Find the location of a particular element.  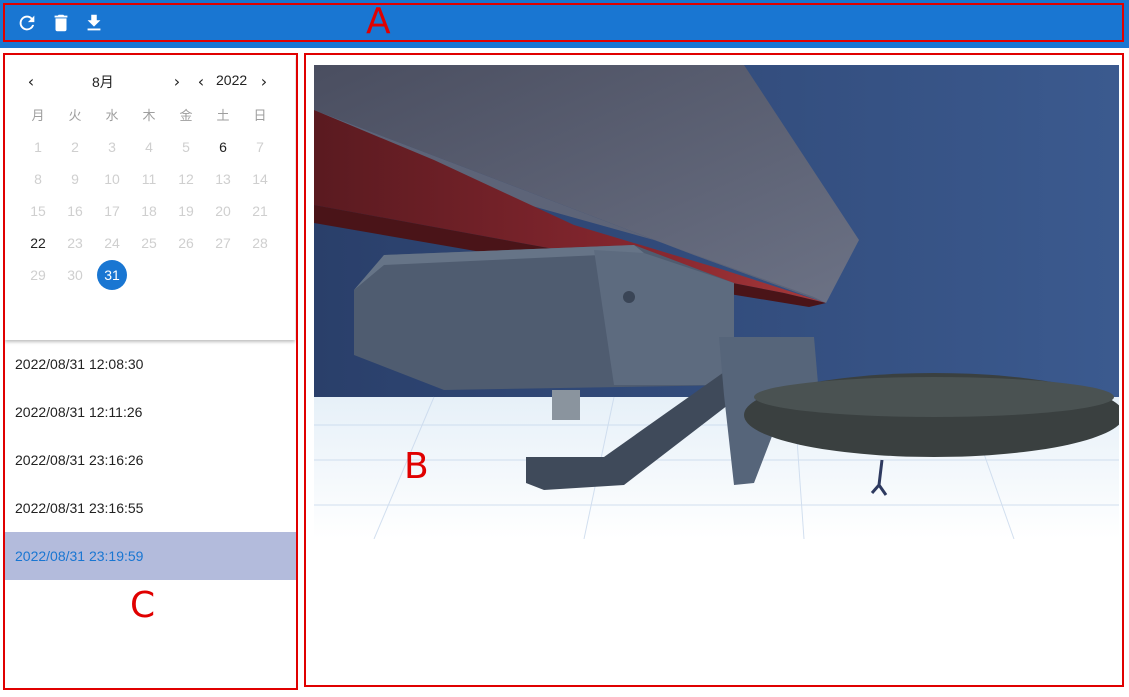

calendar-day: 31 is located at coordinates (112, 275).